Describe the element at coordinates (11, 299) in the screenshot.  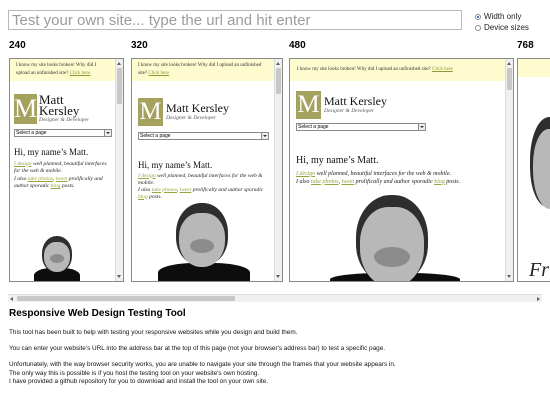
I see `scroll-left-icon` at that location.